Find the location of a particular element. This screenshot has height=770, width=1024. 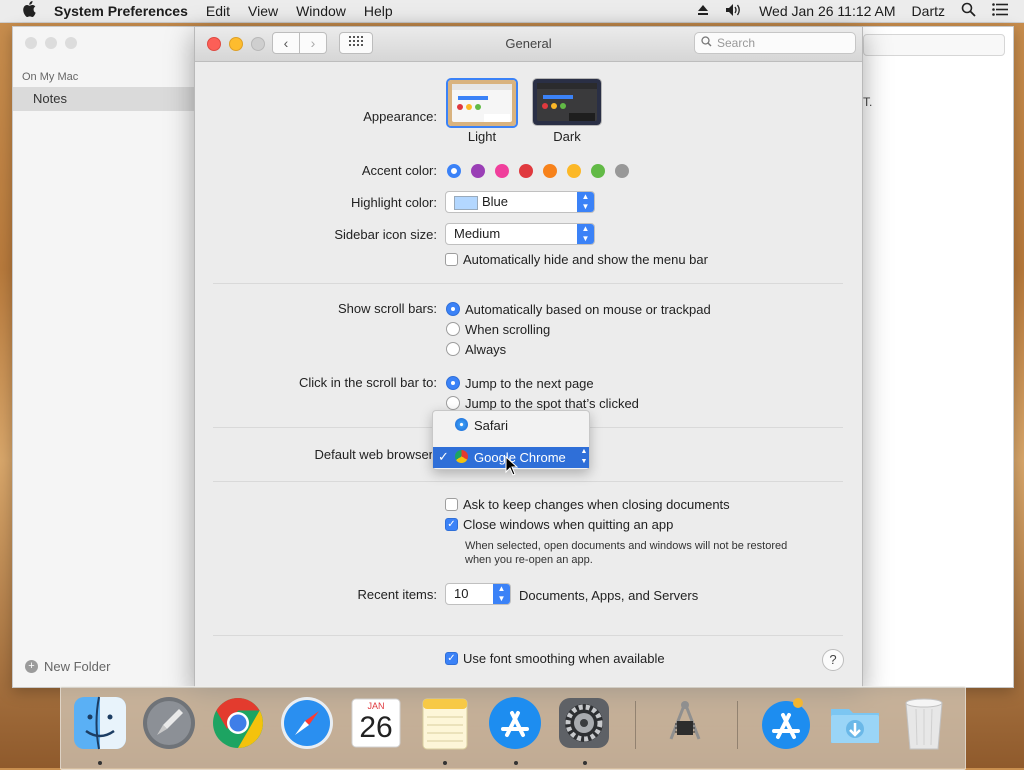

sidebar-icon-size-label: Sidebar icon size: is located at coordinates (385, 234).